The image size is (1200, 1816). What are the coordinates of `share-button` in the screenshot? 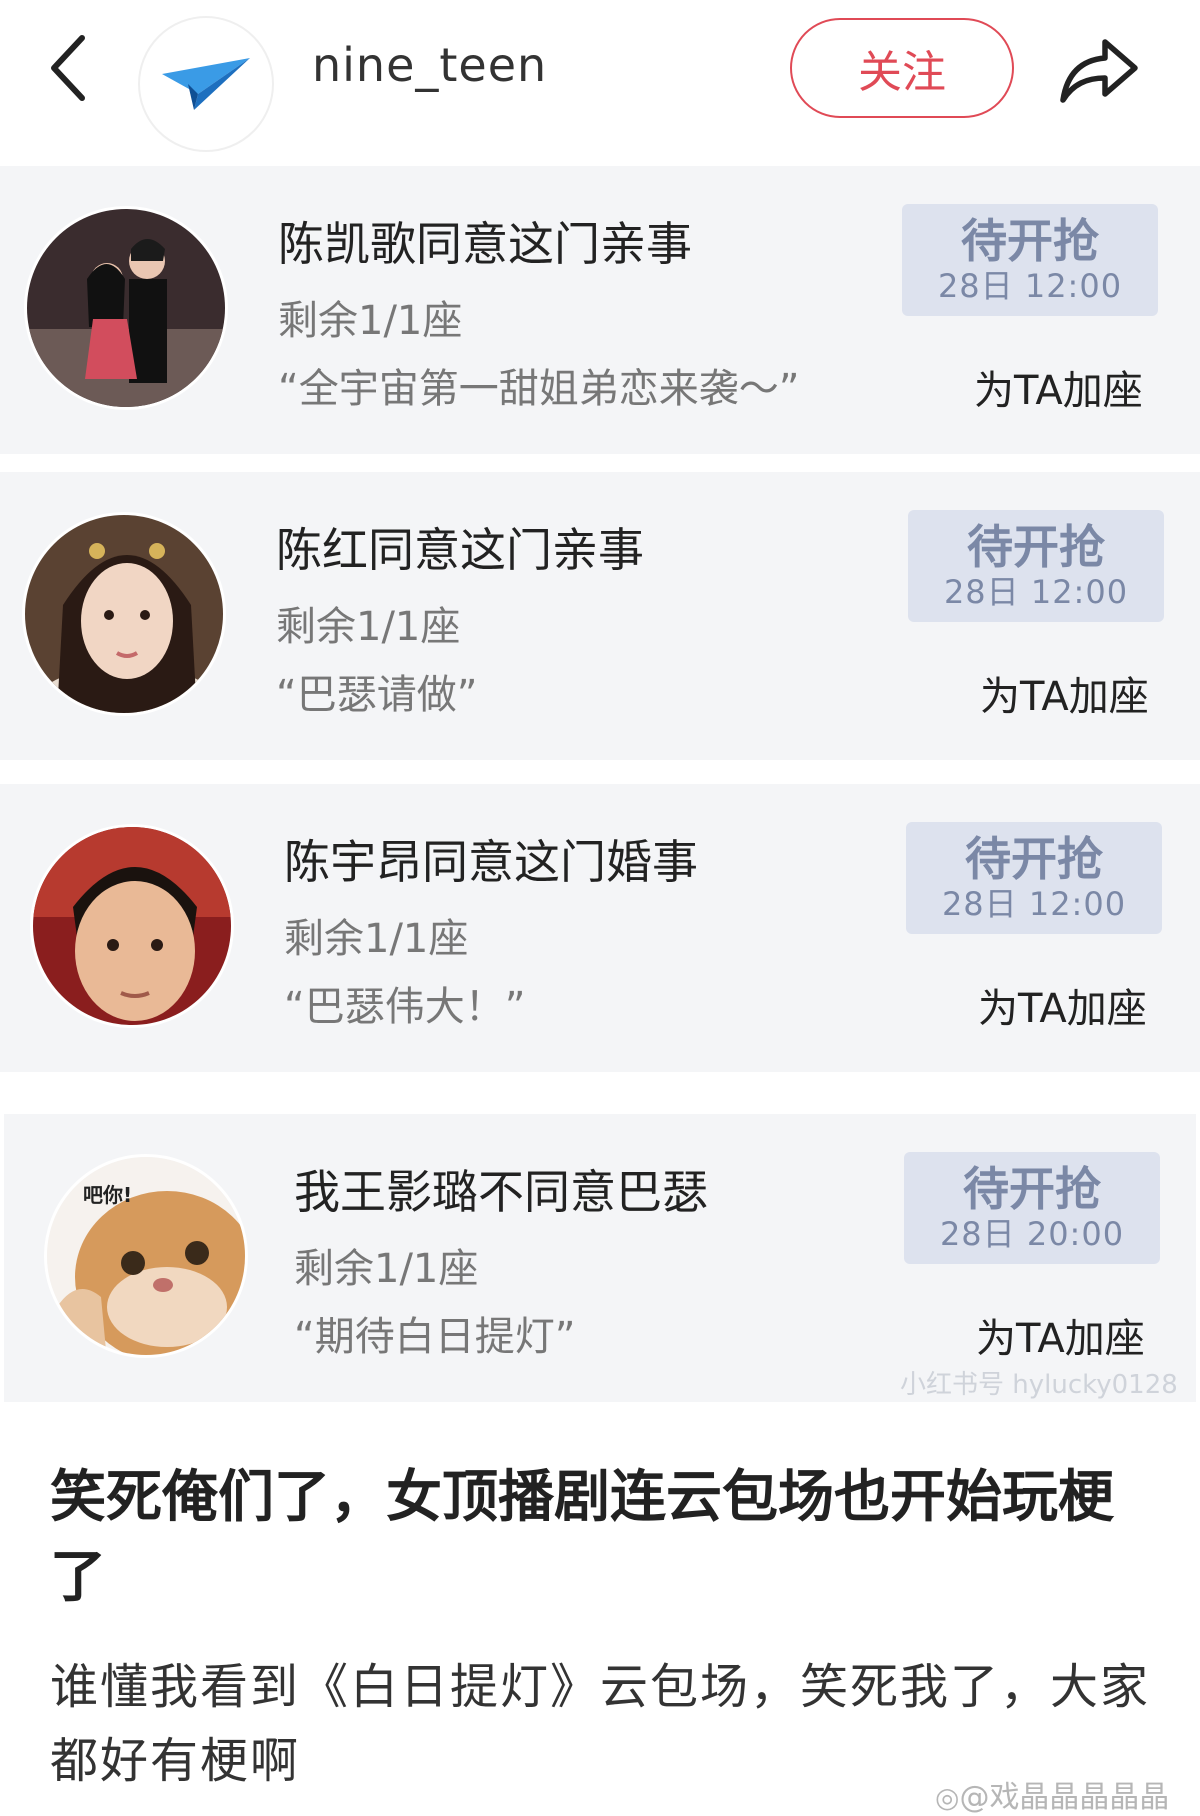 It's located at (1099, 71).